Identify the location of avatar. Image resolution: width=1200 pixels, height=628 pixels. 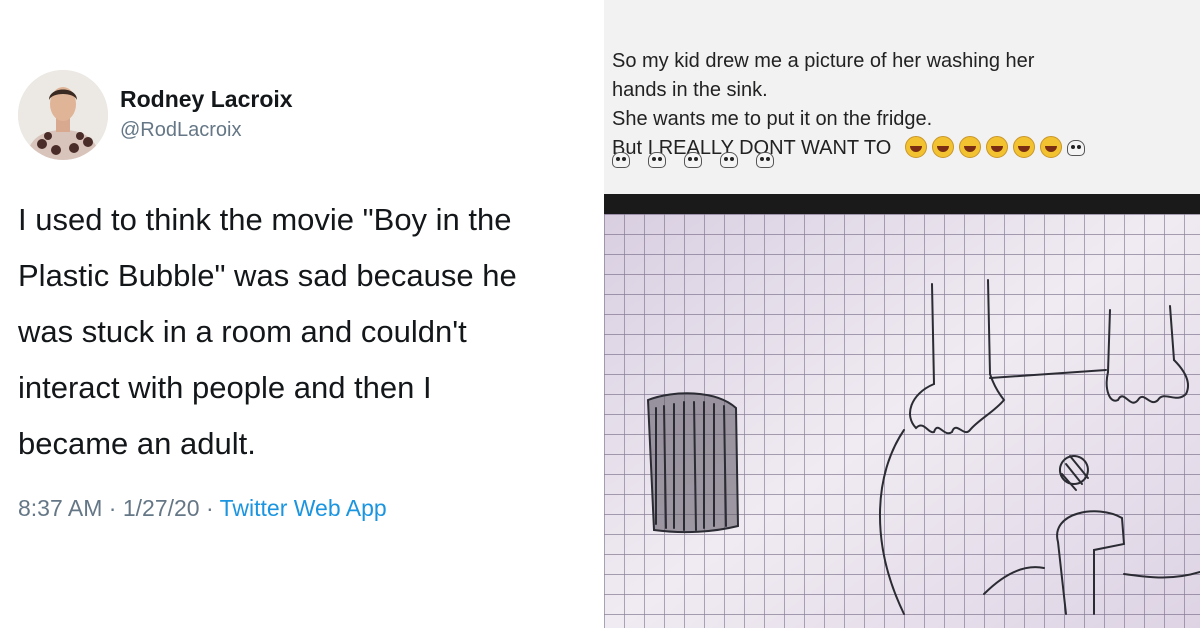
(63, 115).